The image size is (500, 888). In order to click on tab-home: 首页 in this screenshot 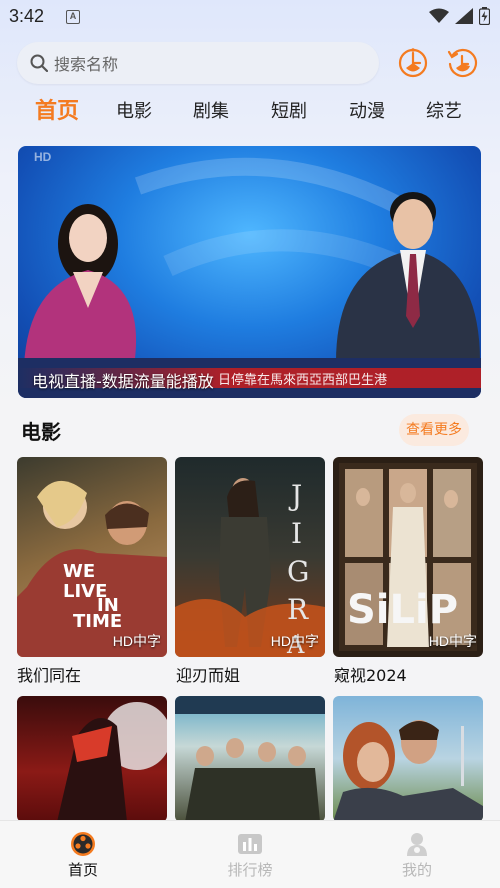, I will do `click(57, 112)`.